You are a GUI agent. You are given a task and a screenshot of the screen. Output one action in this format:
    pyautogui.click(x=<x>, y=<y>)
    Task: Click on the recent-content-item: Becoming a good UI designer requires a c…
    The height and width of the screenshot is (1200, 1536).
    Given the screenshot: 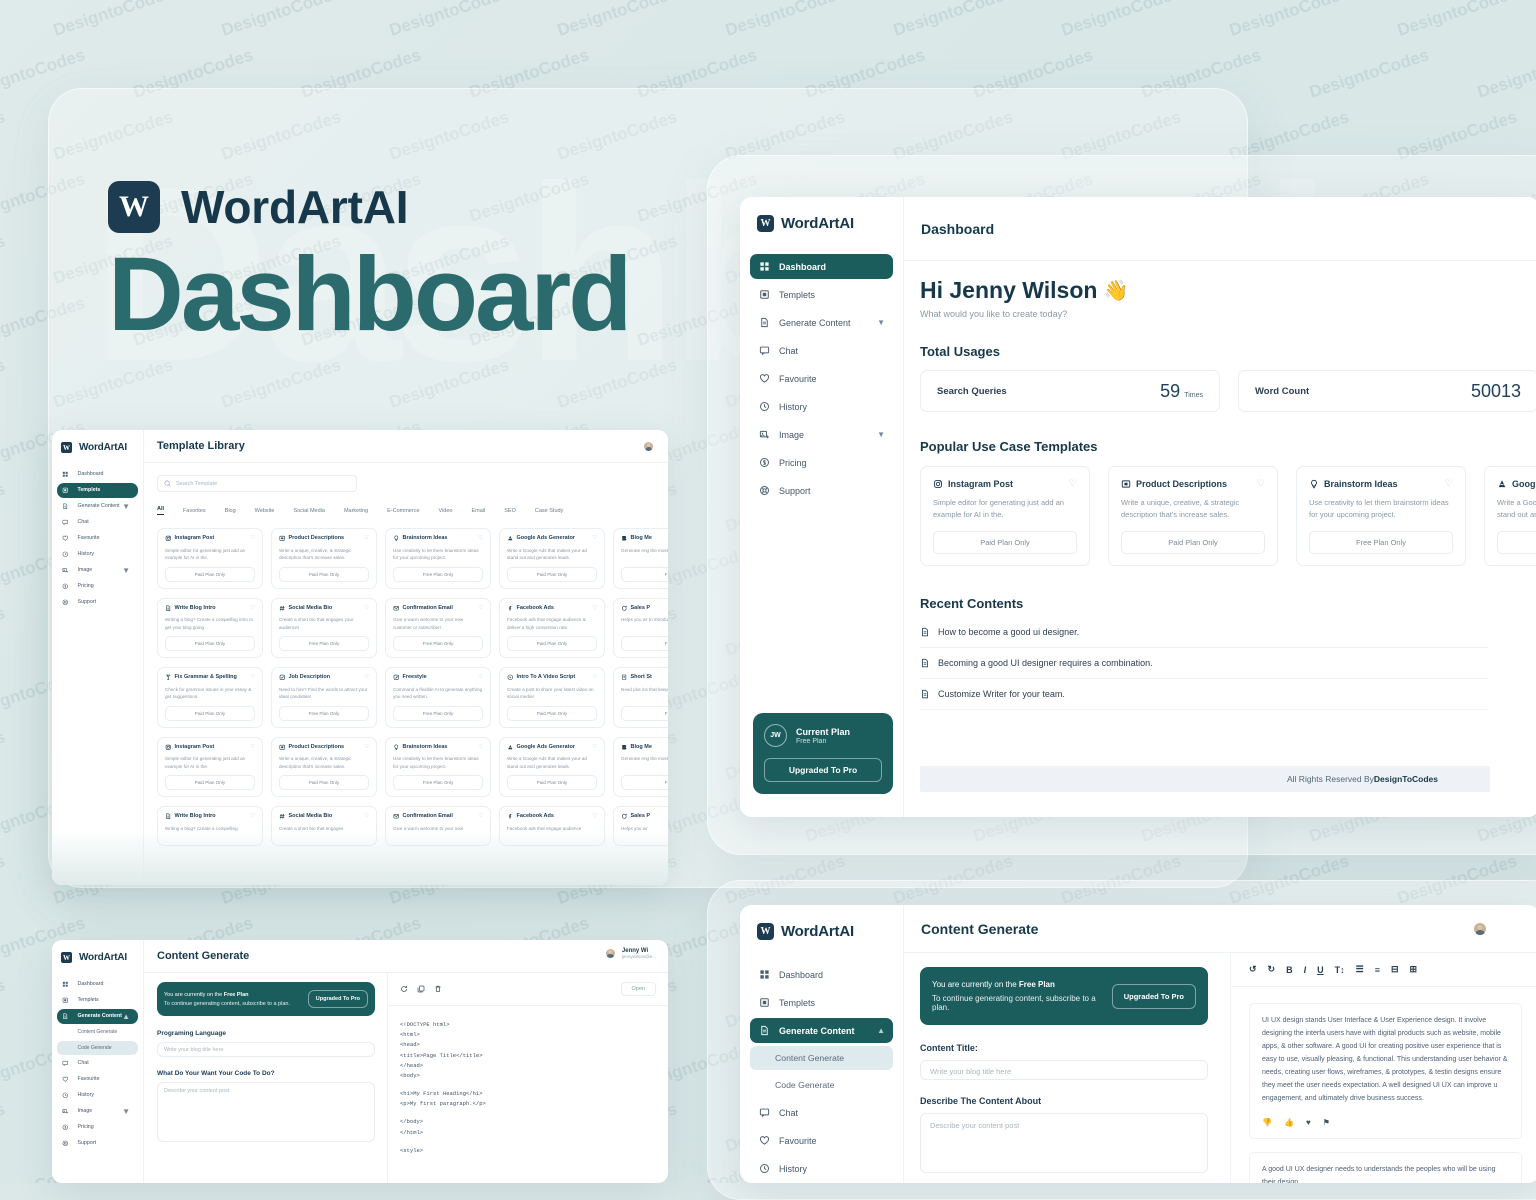 What is the action you would take?
    pyautogui.click(x=1204, y=663)
    